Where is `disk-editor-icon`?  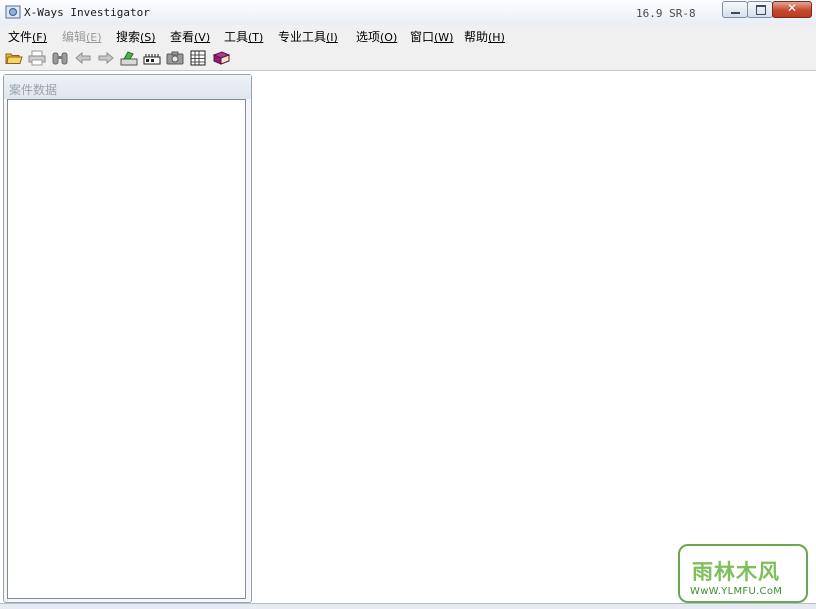
disk-editor-icon is located at coordinates (129, 58).